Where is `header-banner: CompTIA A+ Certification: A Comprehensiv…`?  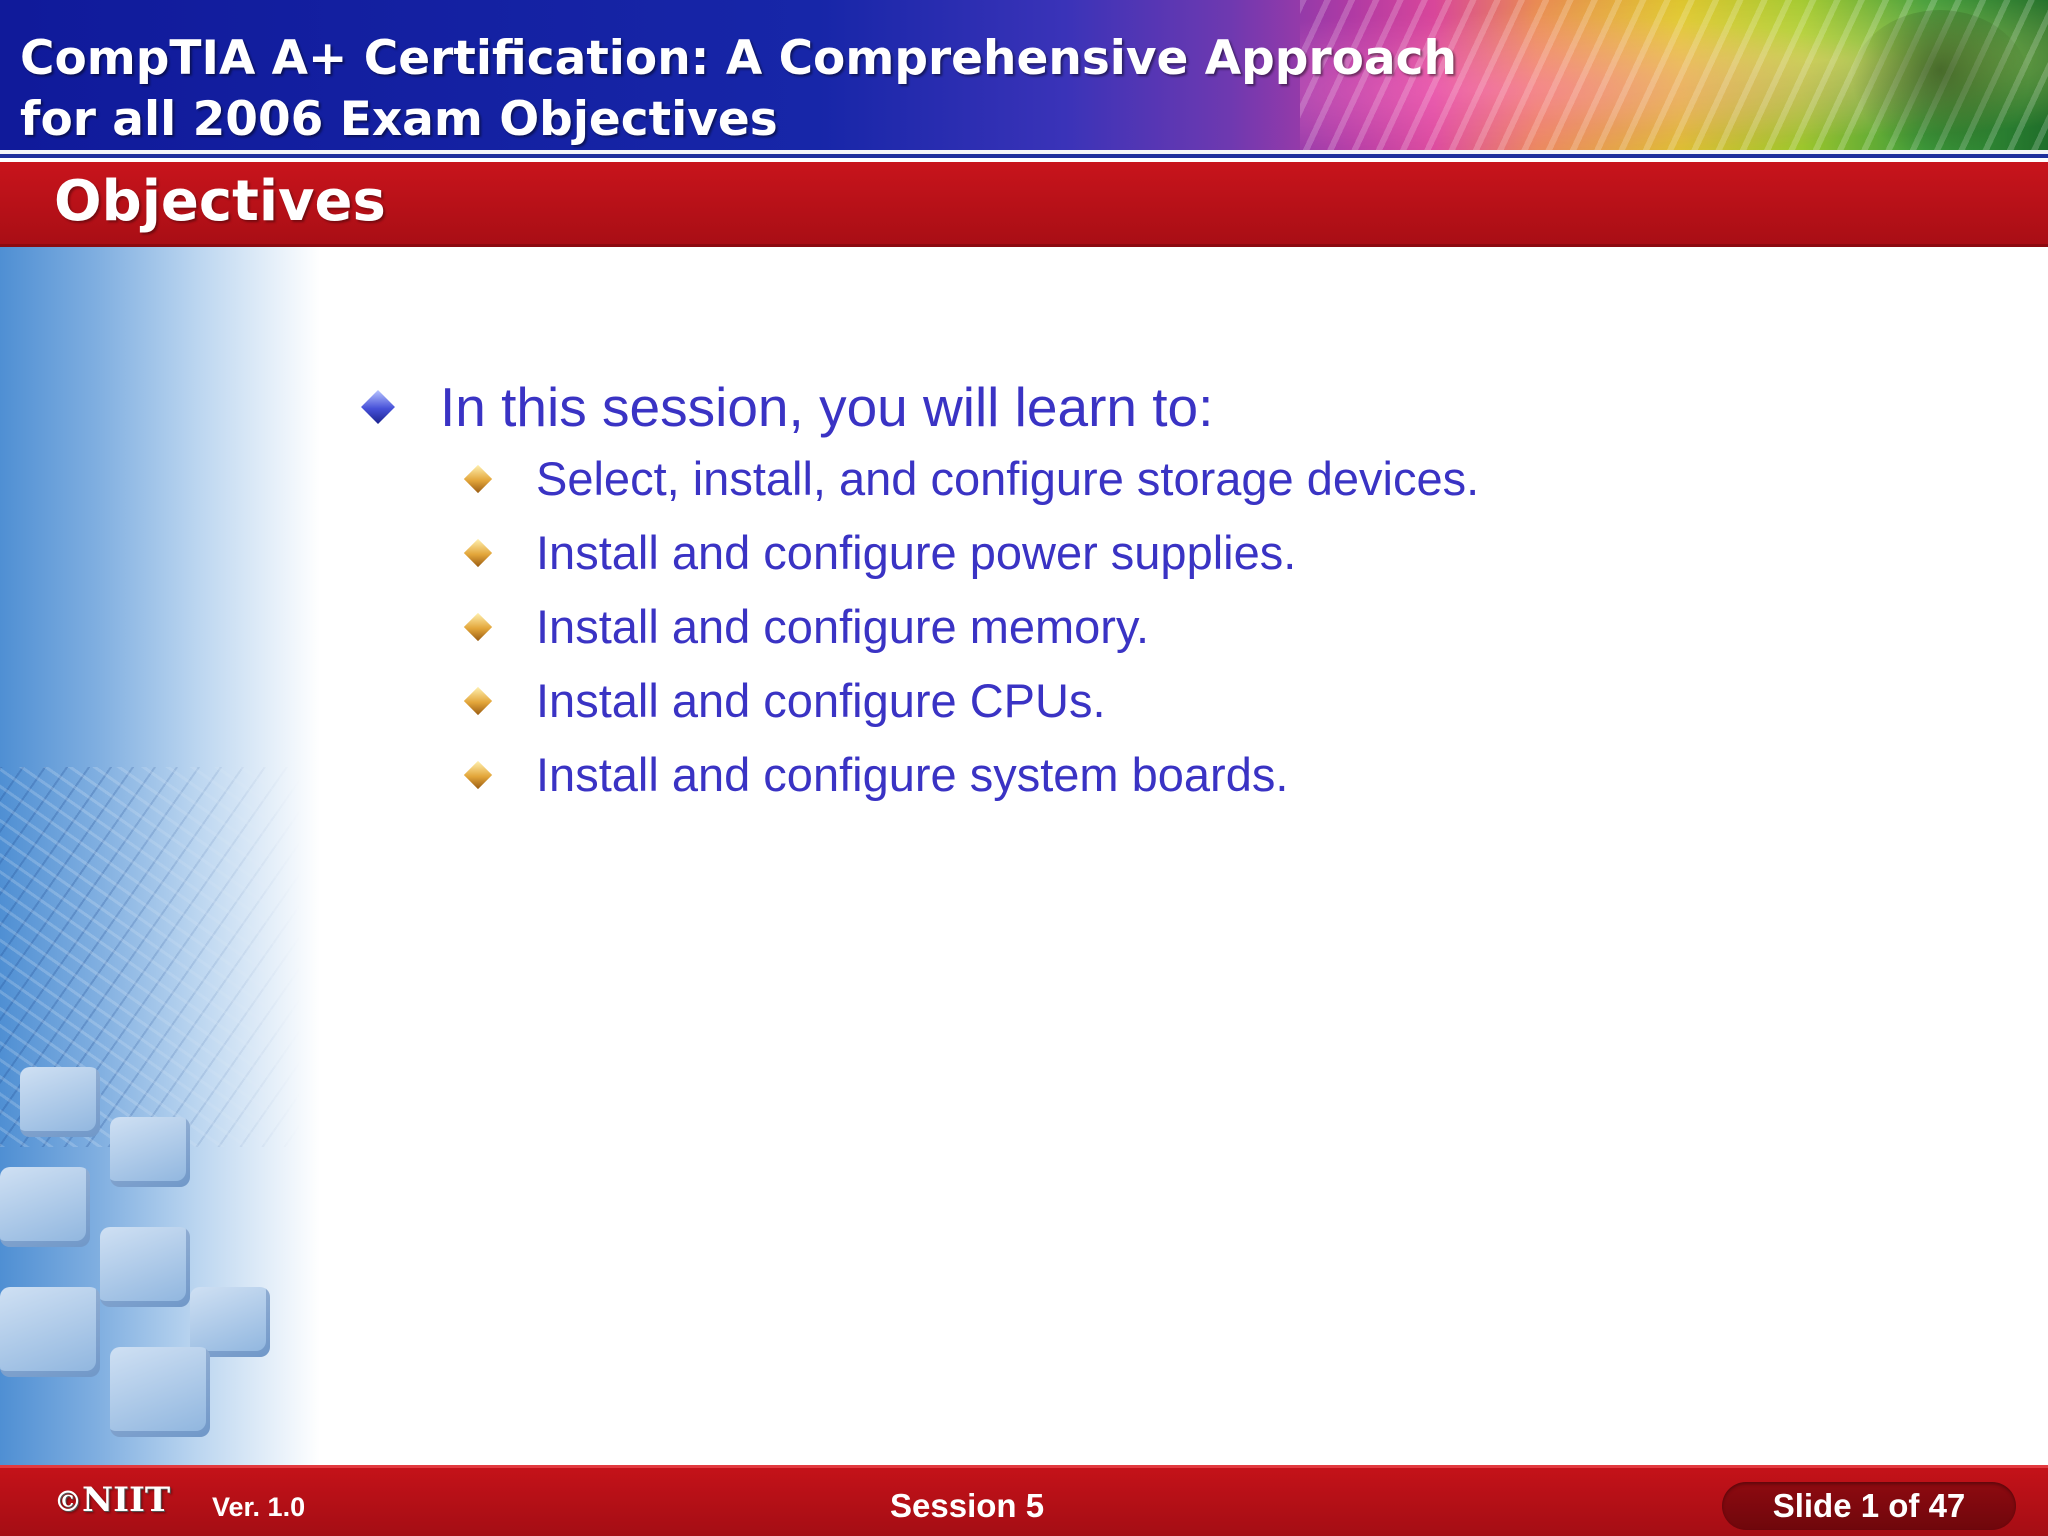
header-banner: CompTIA A+ Certification: A Comprehensiv… is located at coordinates (1024, 75).